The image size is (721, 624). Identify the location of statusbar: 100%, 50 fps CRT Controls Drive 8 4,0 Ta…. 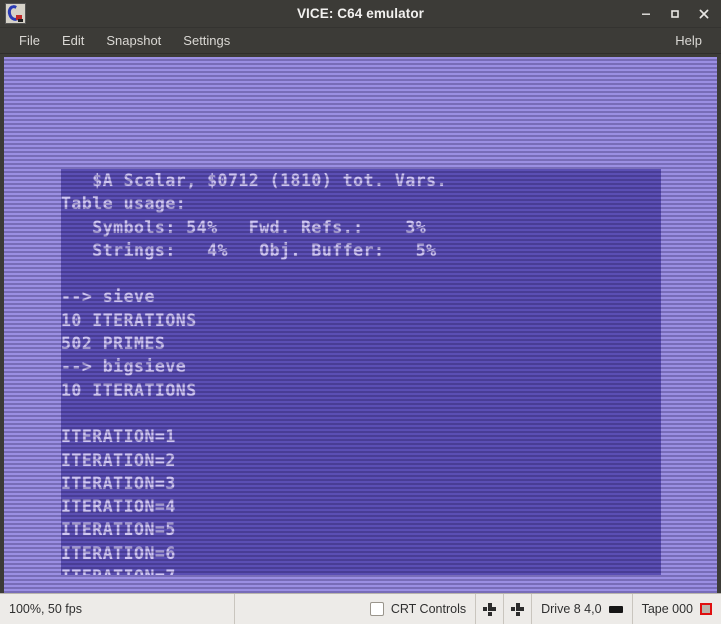
(360, 608).